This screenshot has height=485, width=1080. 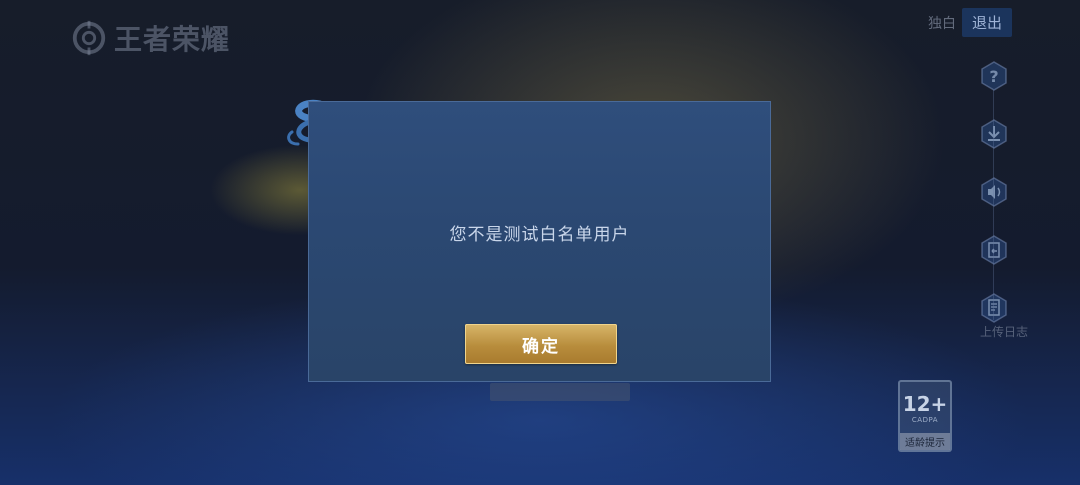 I want to click on upload-log-label: 上传日志, so click(x=1004, y=331).